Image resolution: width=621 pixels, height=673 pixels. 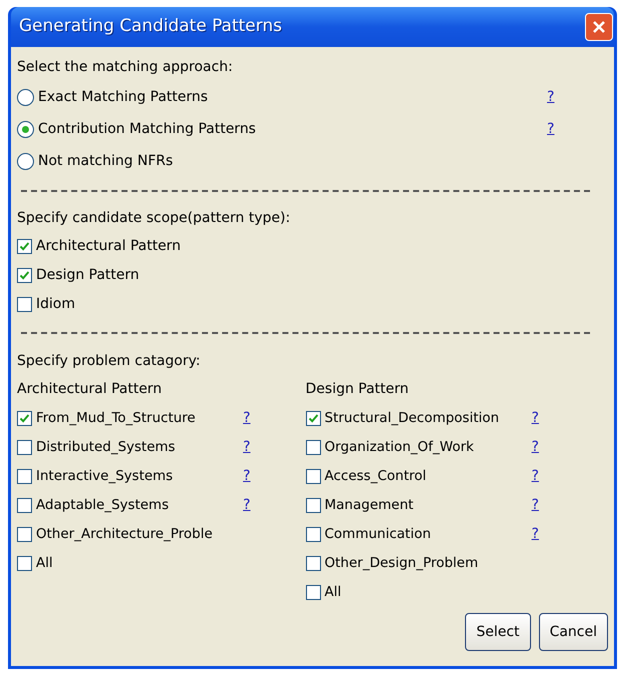 I want to click on option-label: Access_Control, so click(x=375, y=476).